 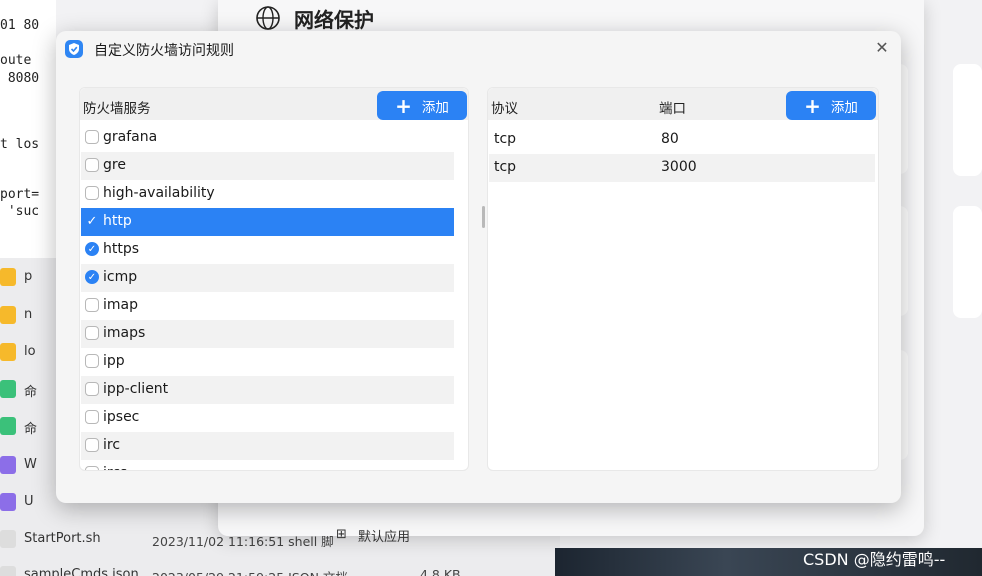 I want to click on service-item: irc, so click(x=267, y=446).